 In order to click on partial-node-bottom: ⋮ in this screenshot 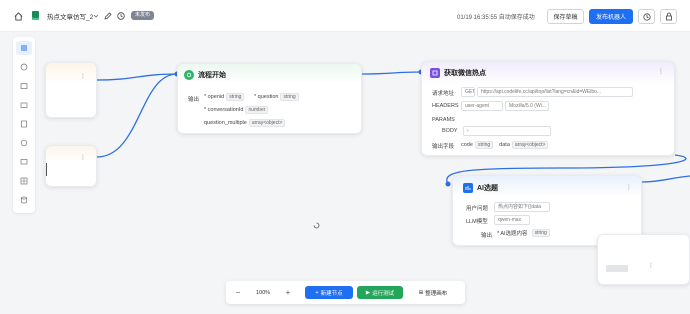, I will do `click(71, 166)`.